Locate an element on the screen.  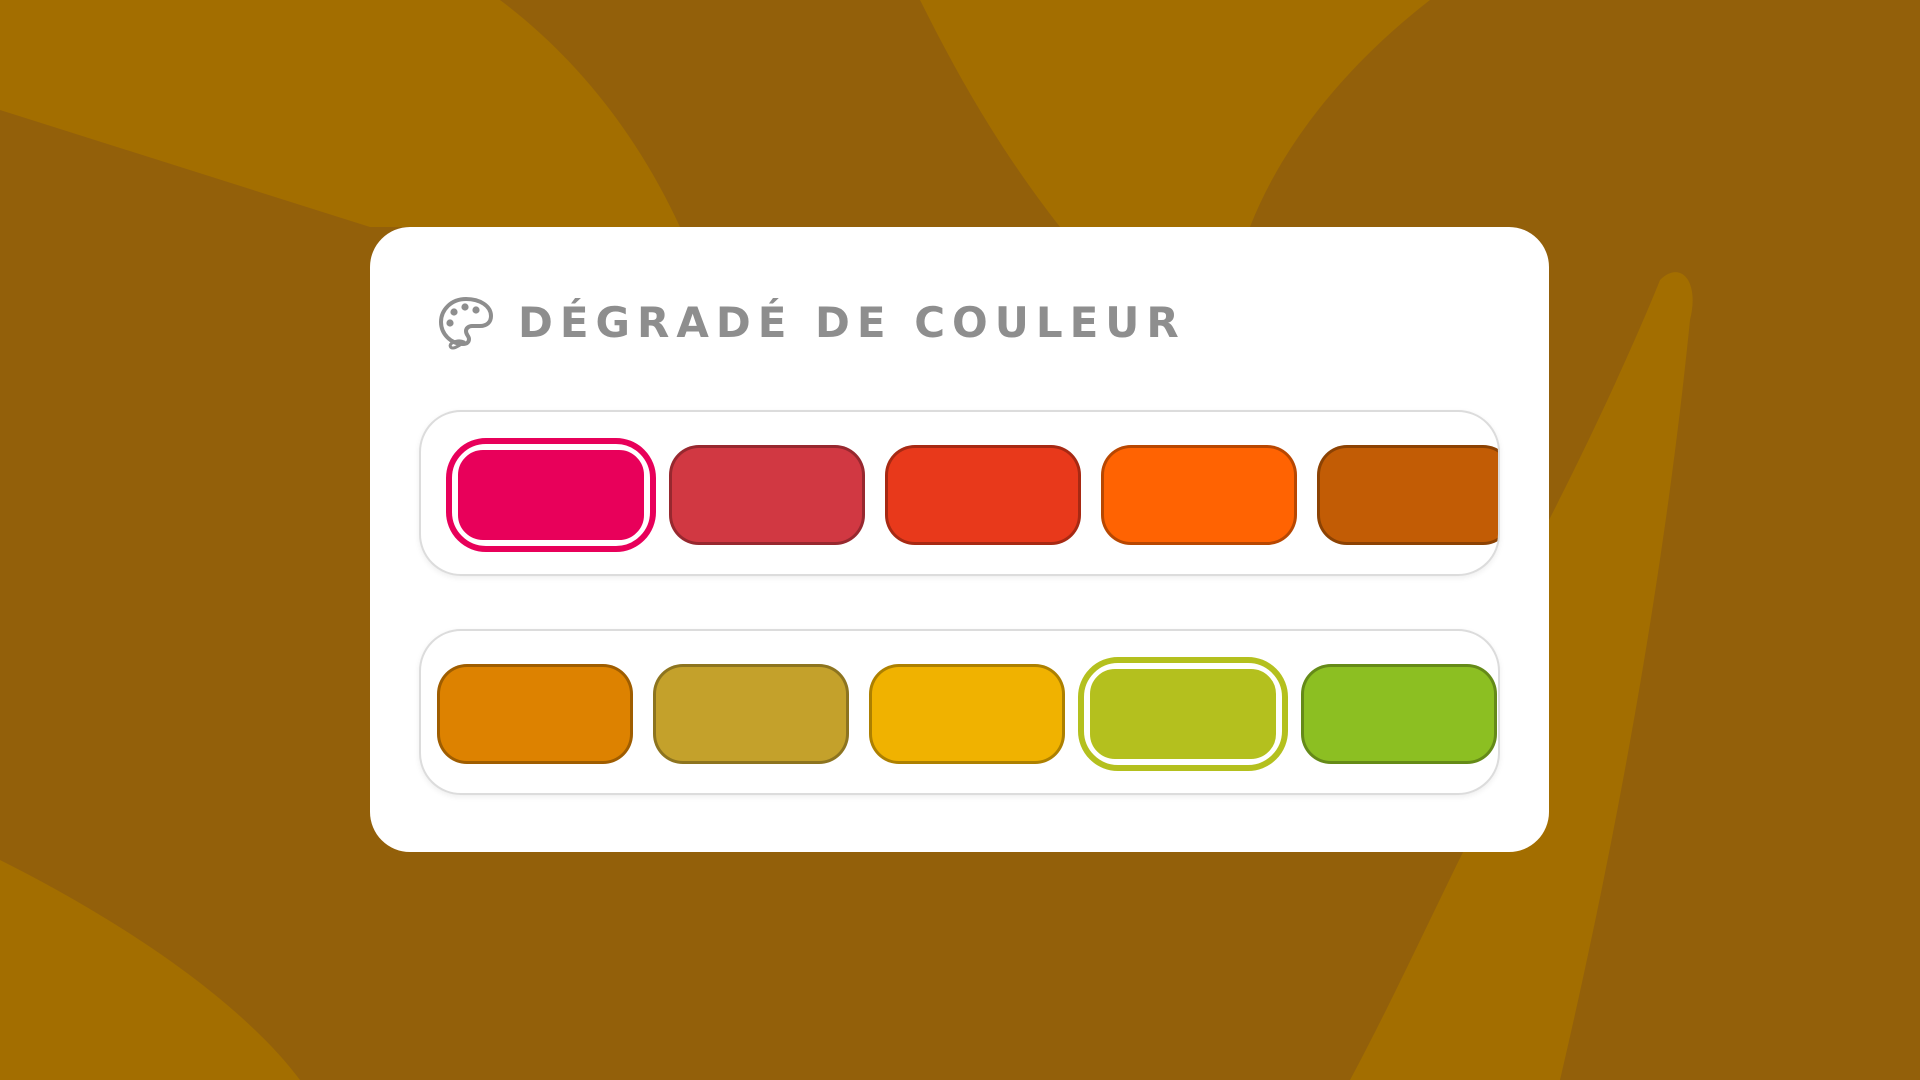
panel-header: DÉGRADÉ DE COULEUR is located at coordinates (811, 323).